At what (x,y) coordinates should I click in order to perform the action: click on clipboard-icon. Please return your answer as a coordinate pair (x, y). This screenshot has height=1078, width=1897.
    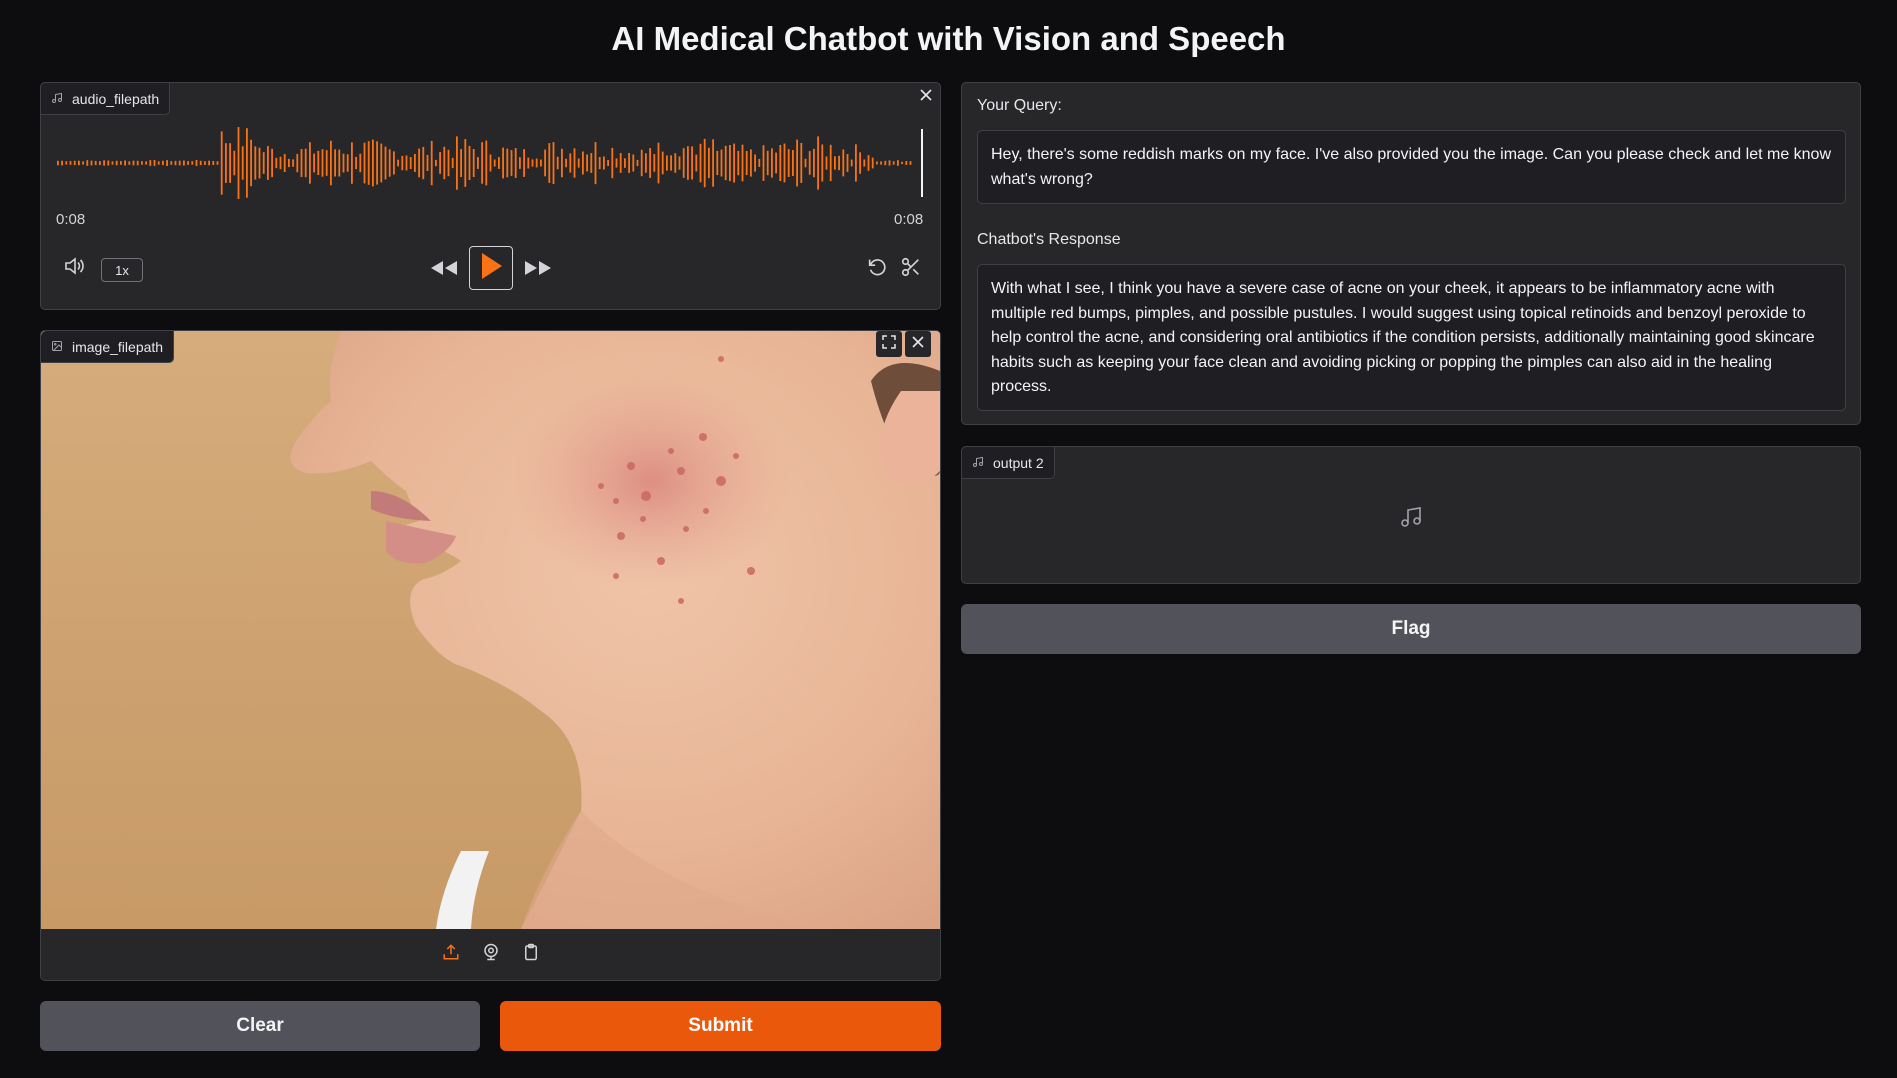
    Looking at the image, I should click on (531, 954).